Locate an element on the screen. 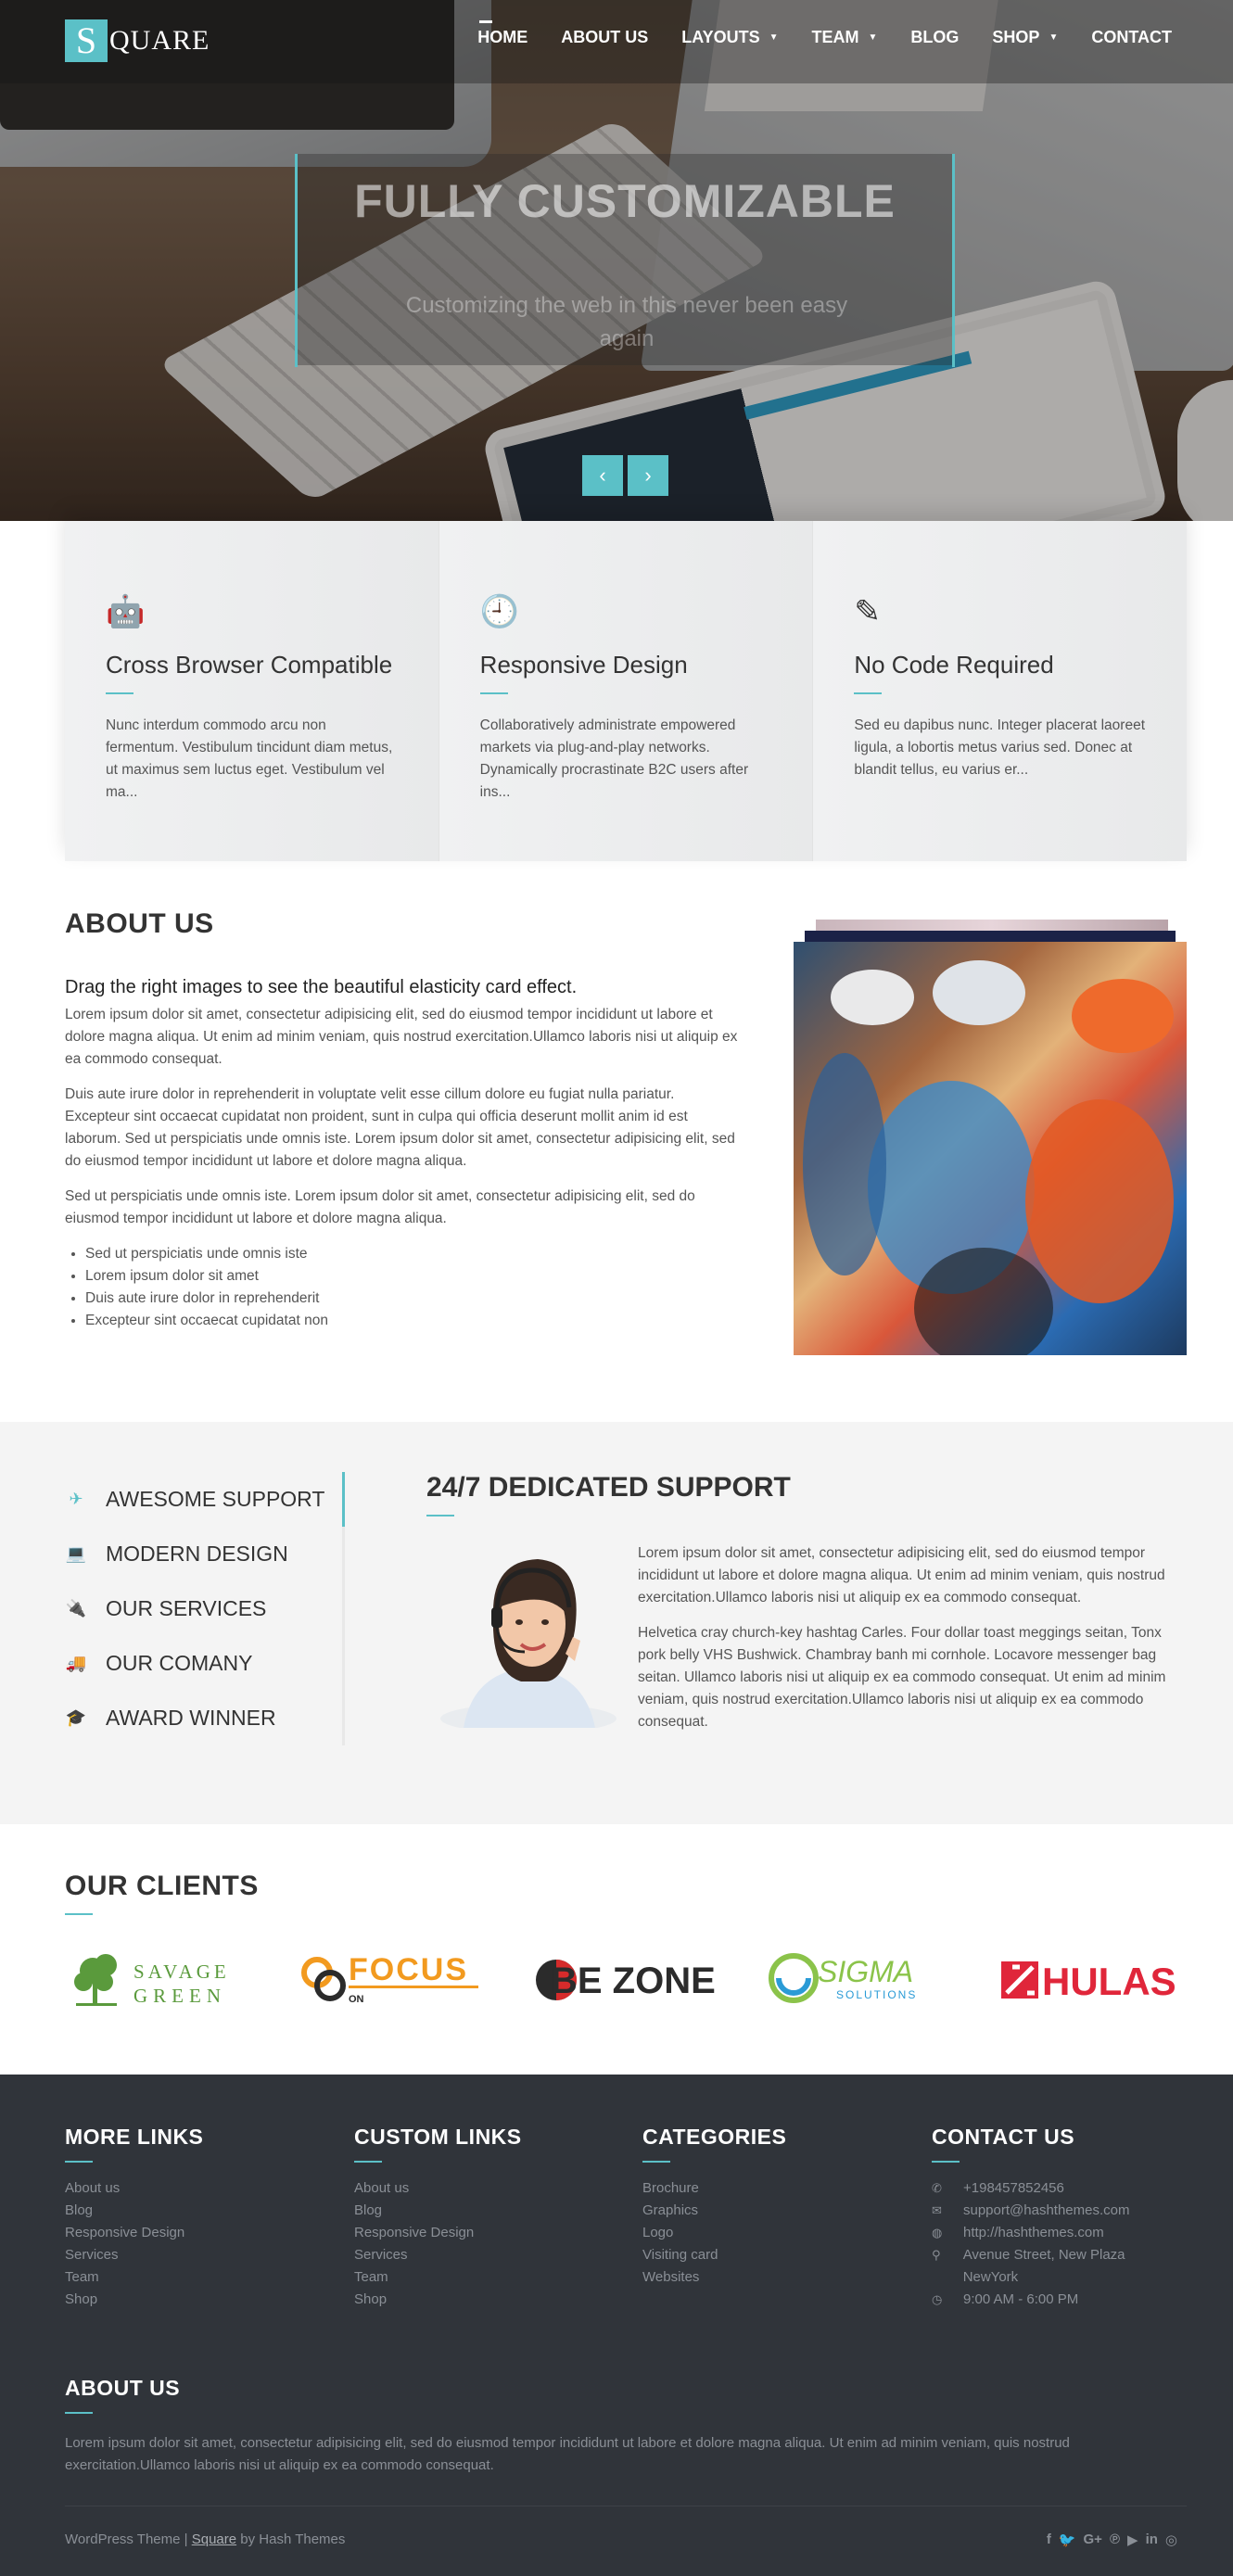  truck-icon: 🚚 is located at coordinates (76, 1663).